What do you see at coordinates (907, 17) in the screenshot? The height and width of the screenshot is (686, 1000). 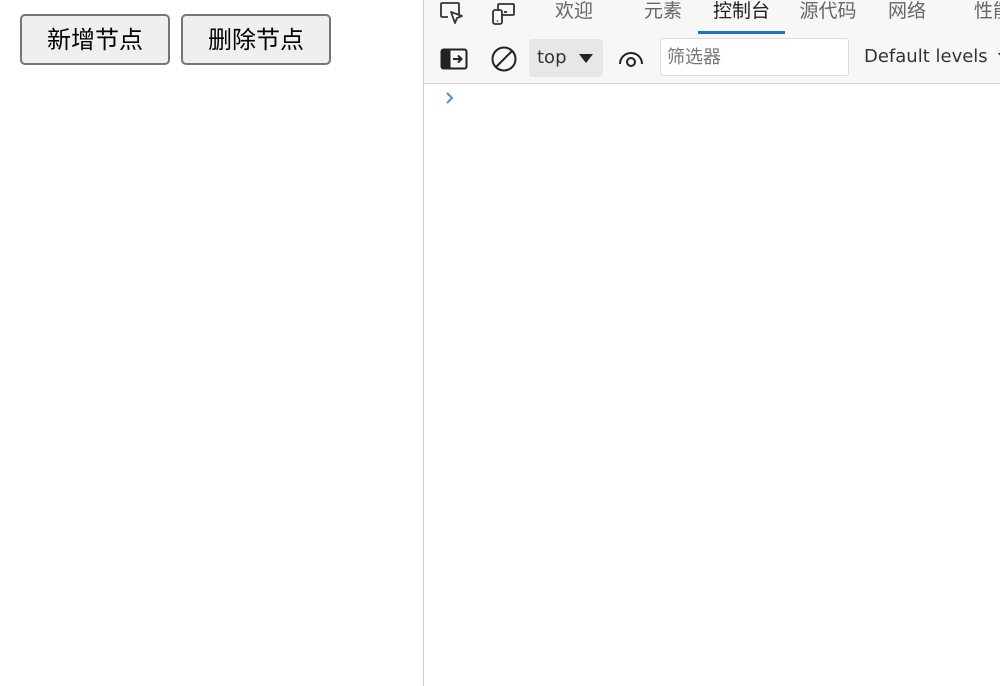 I see `tab-network: 网络` at bounding box center [907, 17].